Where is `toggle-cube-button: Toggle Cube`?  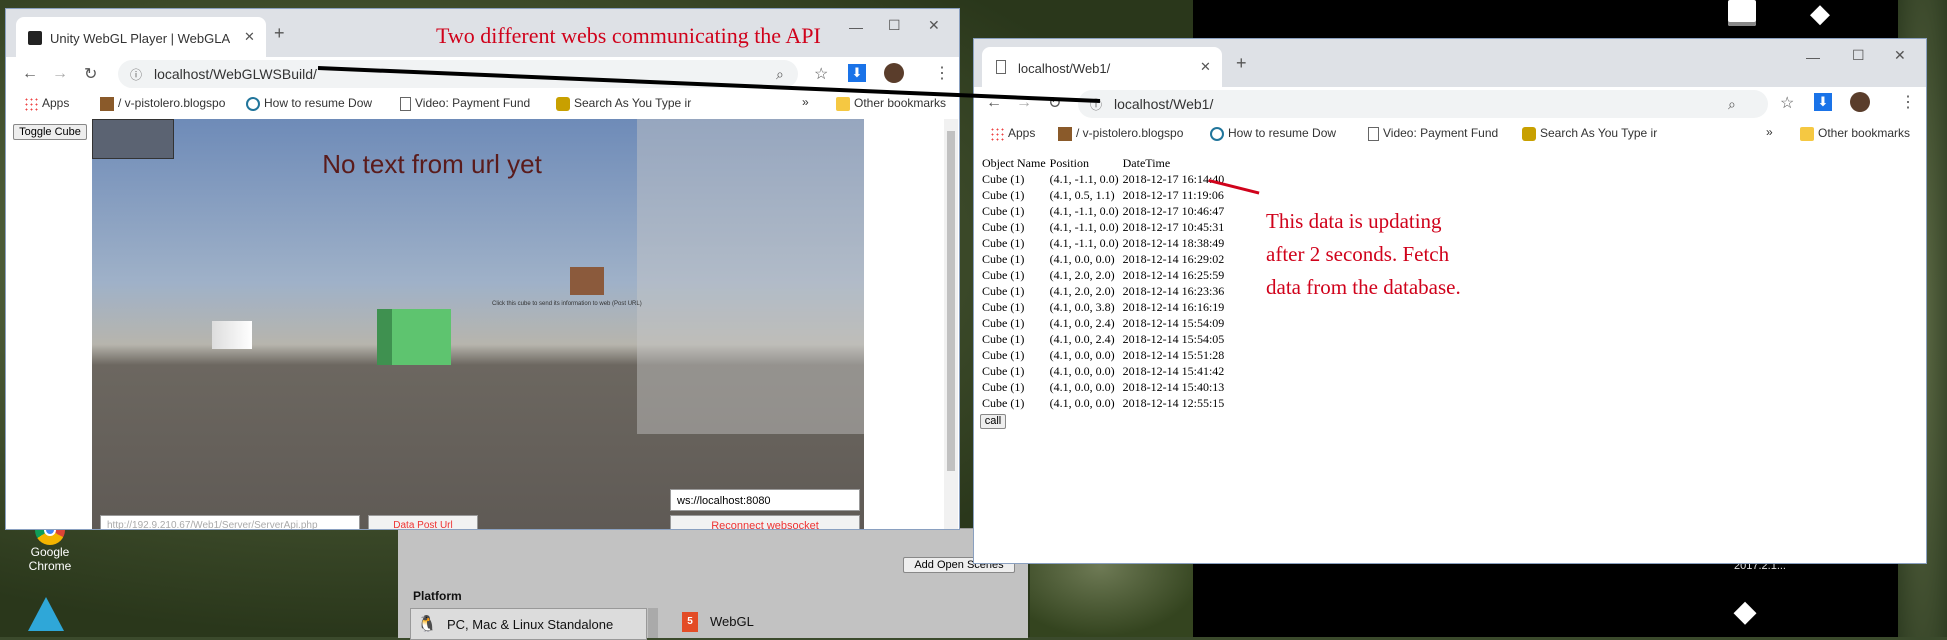
toggle-cube-button: Toggle Cube is located at coordinates (50, 132).